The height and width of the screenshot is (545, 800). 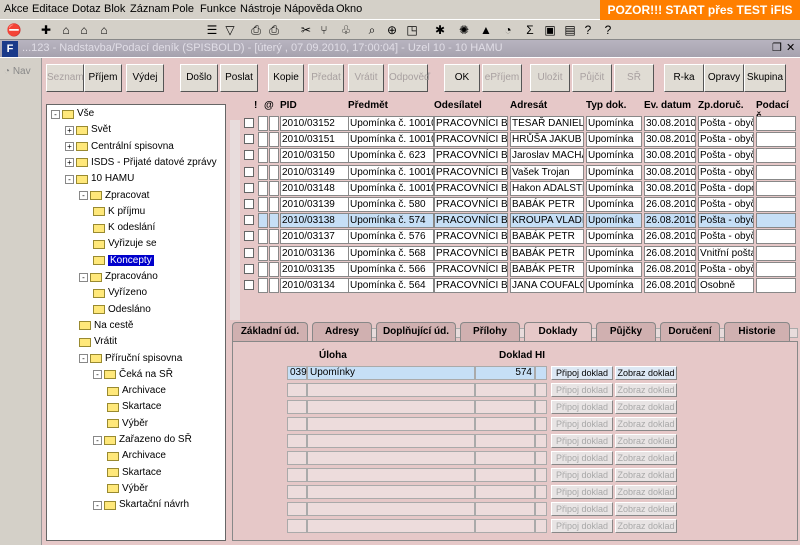 What do you see at coordinates (757, 332) in the screenshot?
I see `tab-7: Historie` at bounding box center [757, 332].